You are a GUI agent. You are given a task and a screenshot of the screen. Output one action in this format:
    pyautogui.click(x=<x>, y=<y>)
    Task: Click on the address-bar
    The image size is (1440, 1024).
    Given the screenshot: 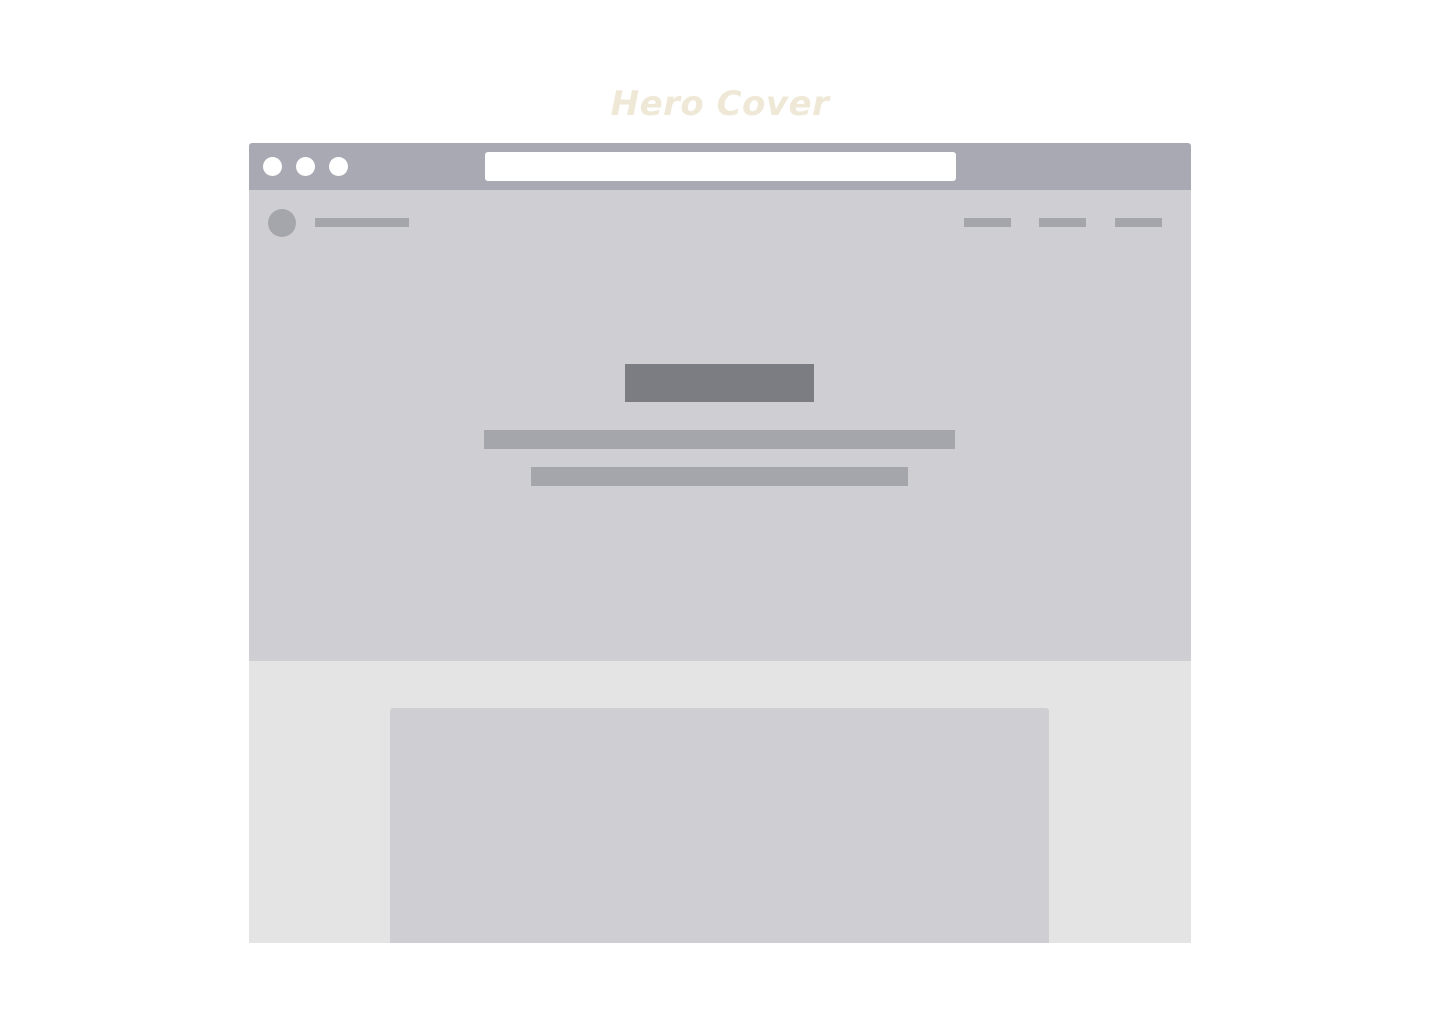 What is the action you would take?
    pyautogui.click(x=720, y=166)
    